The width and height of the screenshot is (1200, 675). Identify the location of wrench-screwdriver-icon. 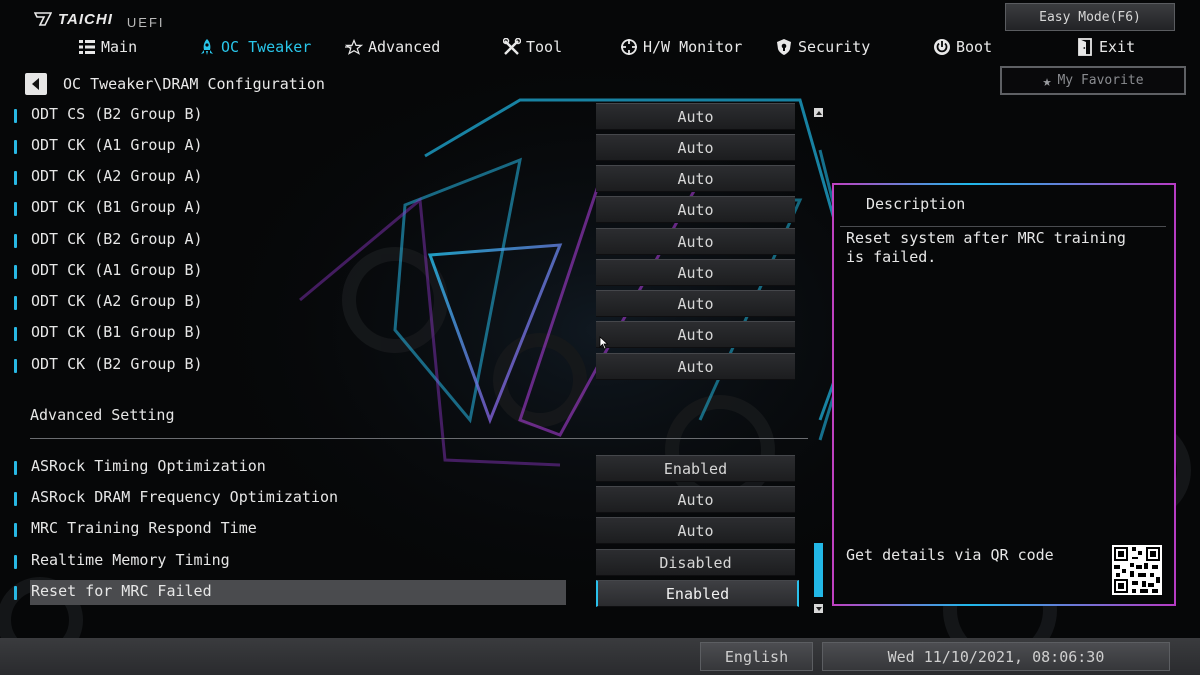
(512, 46).